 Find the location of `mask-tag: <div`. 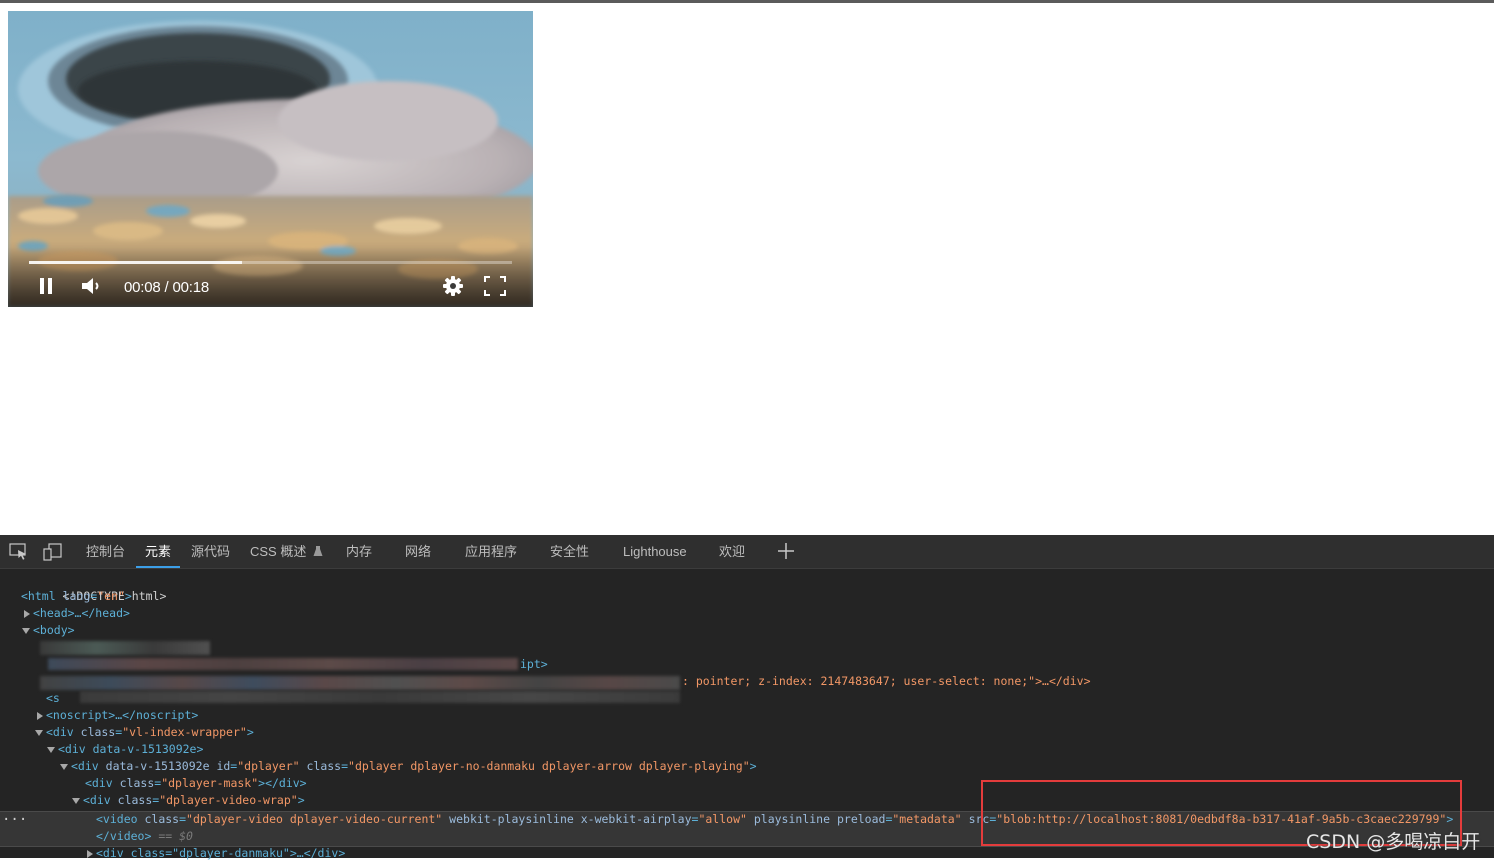

mask-tag: <div is located at coordinates (99, 783).